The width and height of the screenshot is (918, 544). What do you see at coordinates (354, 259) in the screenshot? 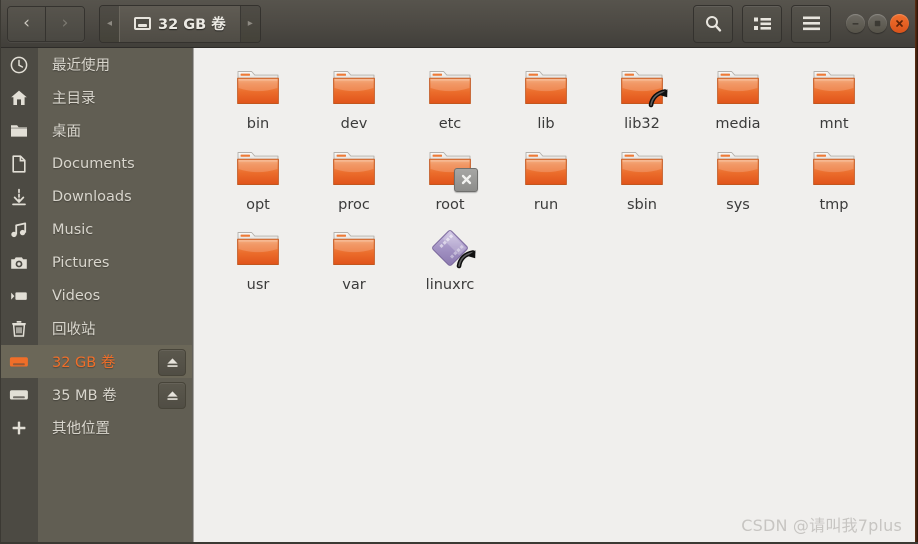
I see `file-item: var` at bounding box center [354, 259].